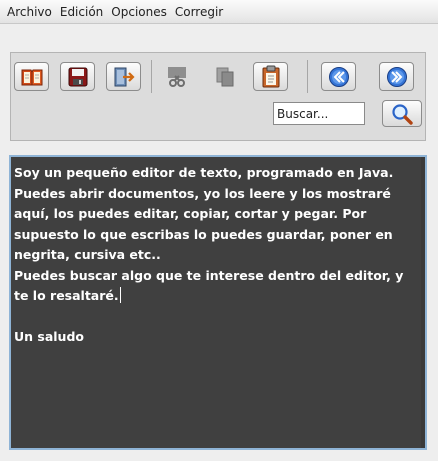 The height and width of the screenshot is (461, 438). I want to click on next-match-icon, so click(396, 76).